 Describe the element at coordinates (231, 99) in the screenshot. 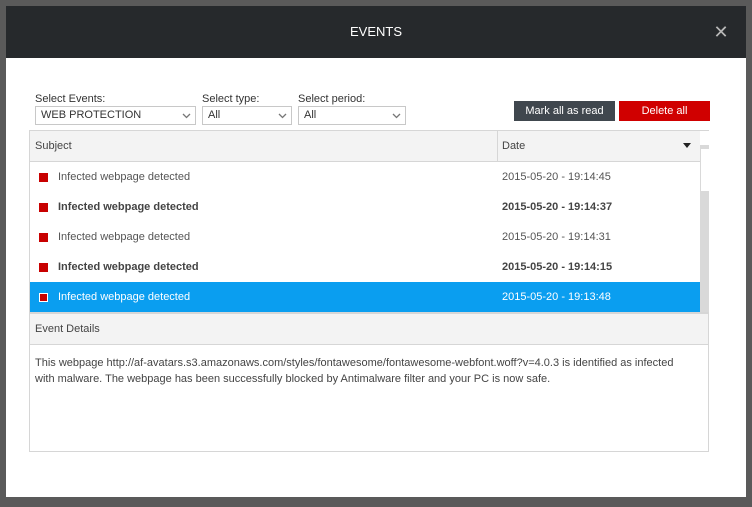

I see `select-type-label: Select type:` at that location.